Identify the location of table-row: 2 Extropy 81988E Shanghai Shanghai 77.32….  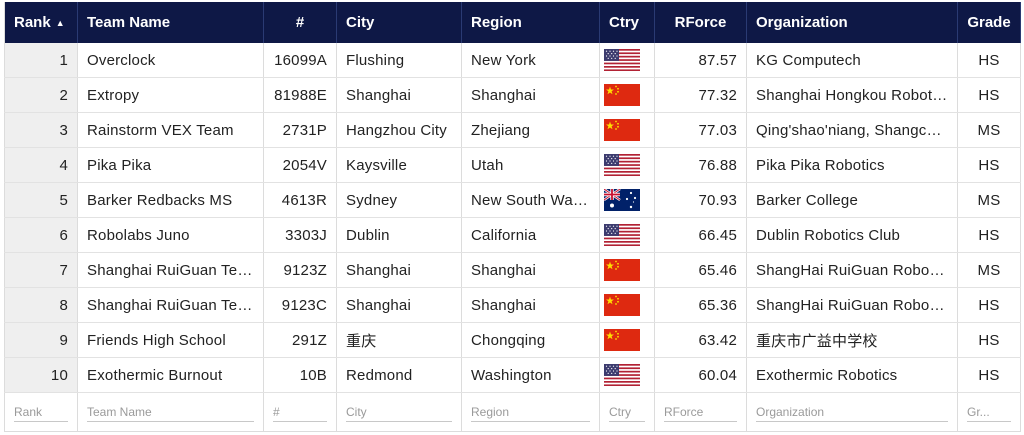
(512, 95).